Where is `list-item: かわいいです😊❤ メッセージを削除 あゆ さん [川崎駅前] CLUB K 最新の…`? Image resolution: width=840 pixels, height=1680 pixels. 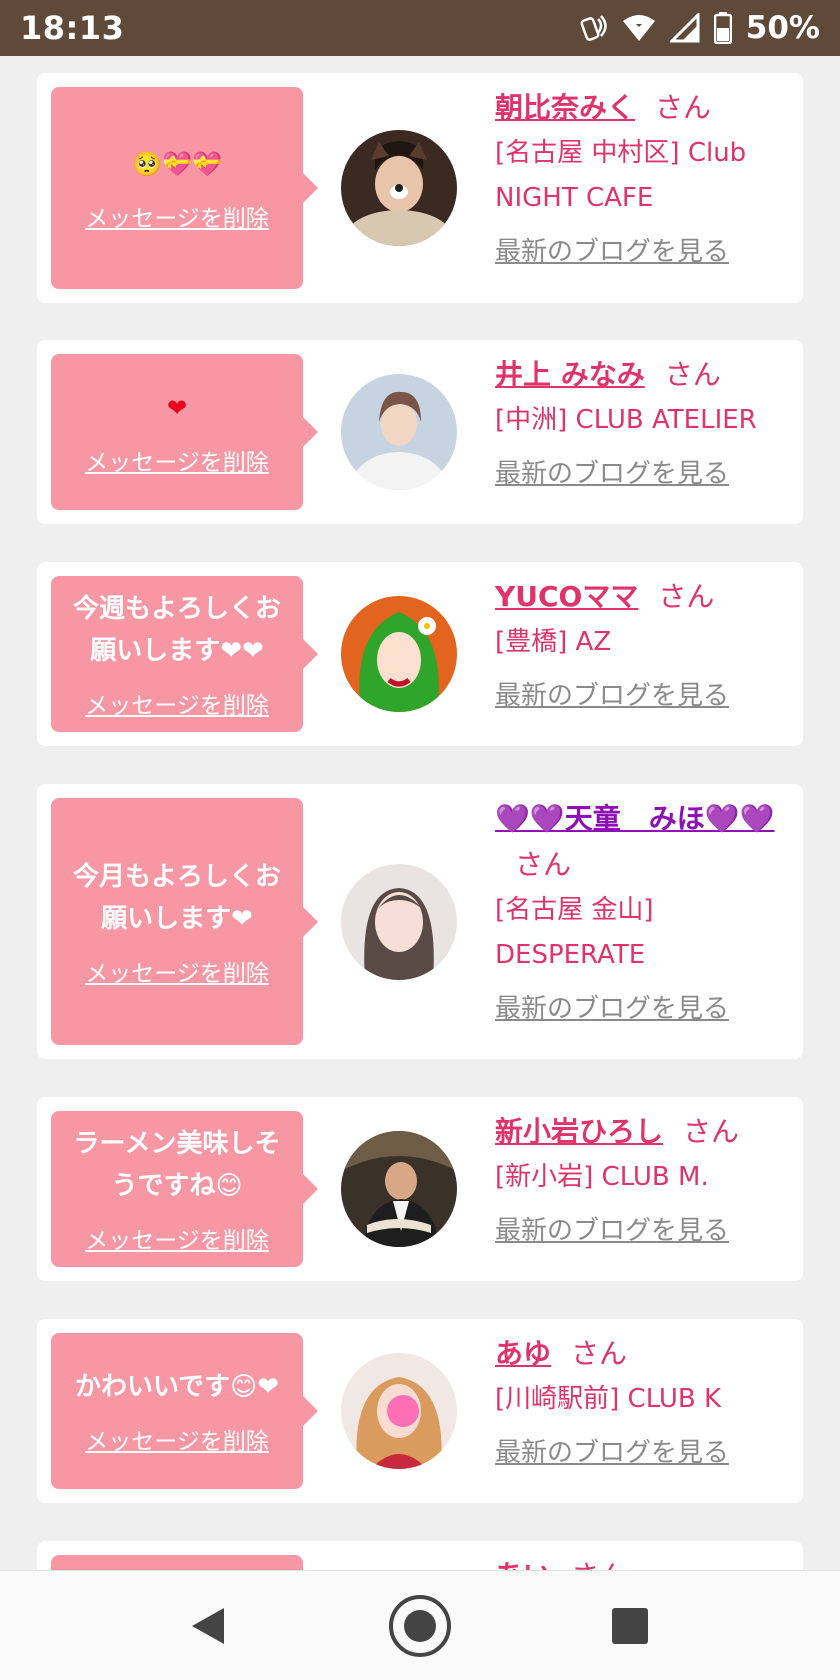
list-item: かわいいです😊❤ メッセージを削除 あゆ さん [川崎駅前] CLUB K 最新の… is located at coordinates (420, 1411).